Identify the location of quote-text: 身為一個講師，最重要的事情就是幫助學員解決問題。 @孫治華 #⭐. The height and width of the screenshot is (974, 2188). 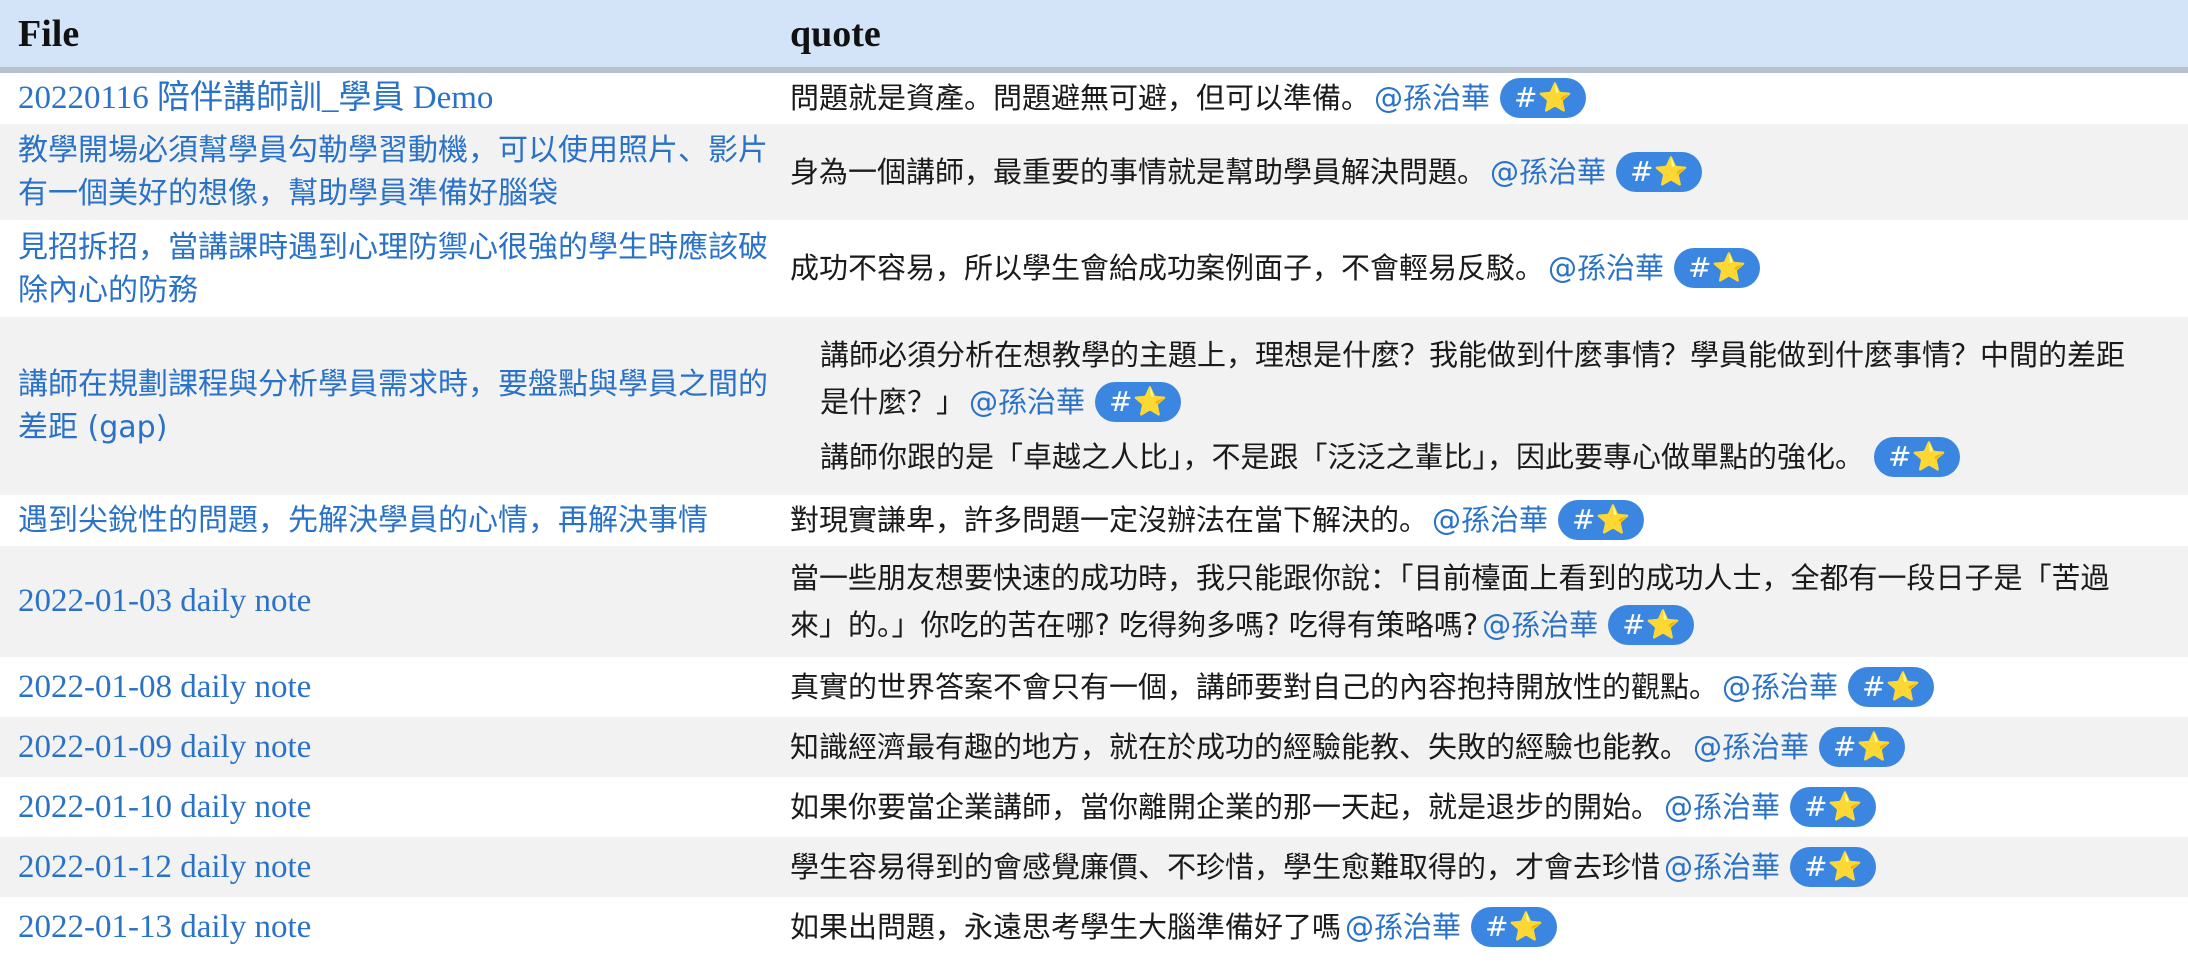
(1469, 172).